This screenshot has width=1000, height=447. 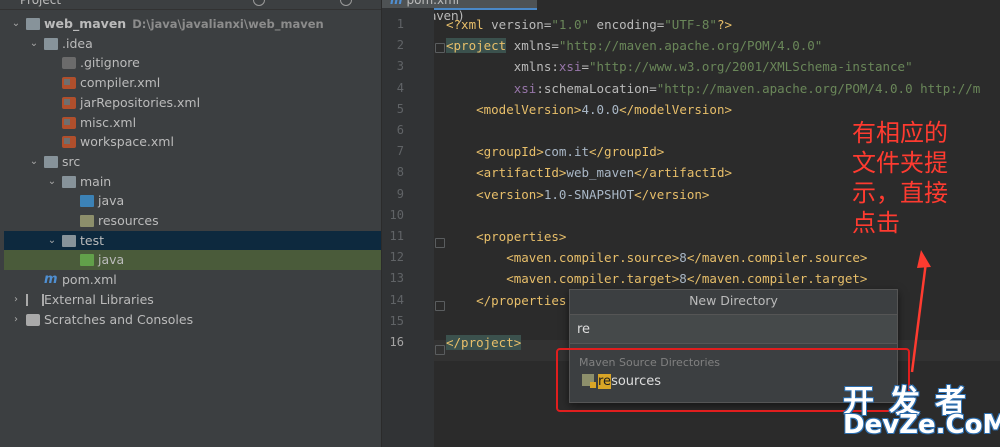 I want to click on line-number: 7, so click(x=400, y=151).